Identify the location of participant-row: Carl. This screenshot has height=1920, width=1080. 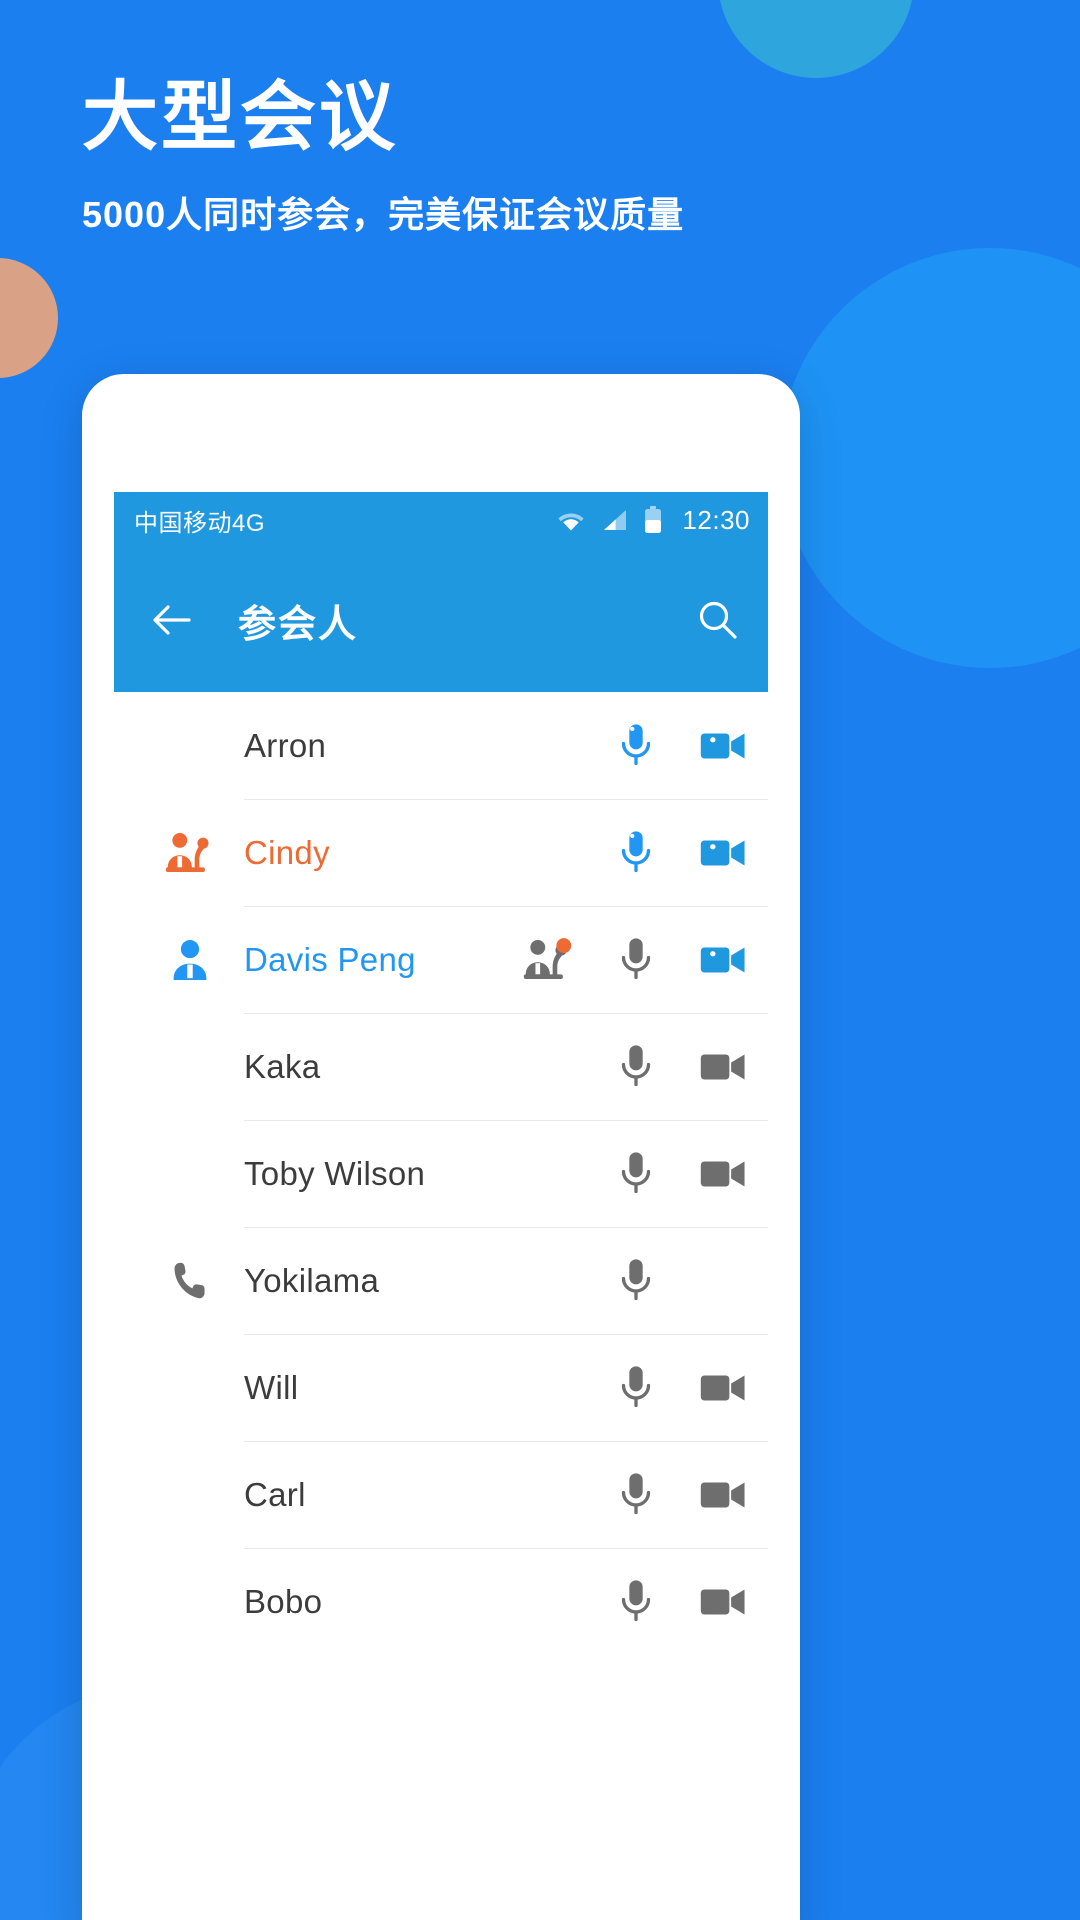
(441, 1494).